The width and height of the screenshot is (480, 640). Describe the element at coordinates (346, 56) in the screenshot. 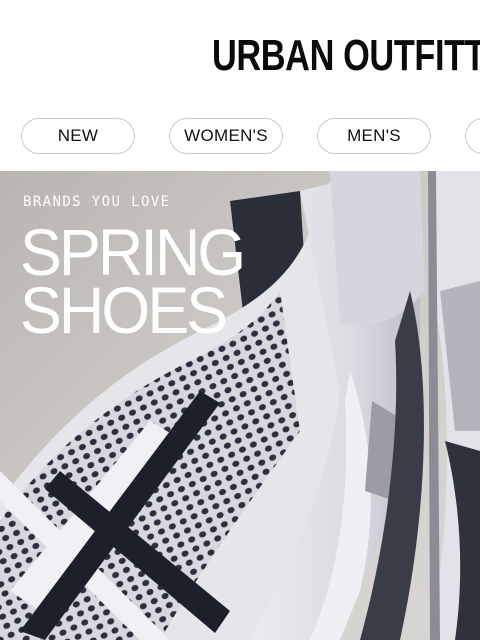

I see `brand-logo: URBAN OUTFITTERS` at that location.